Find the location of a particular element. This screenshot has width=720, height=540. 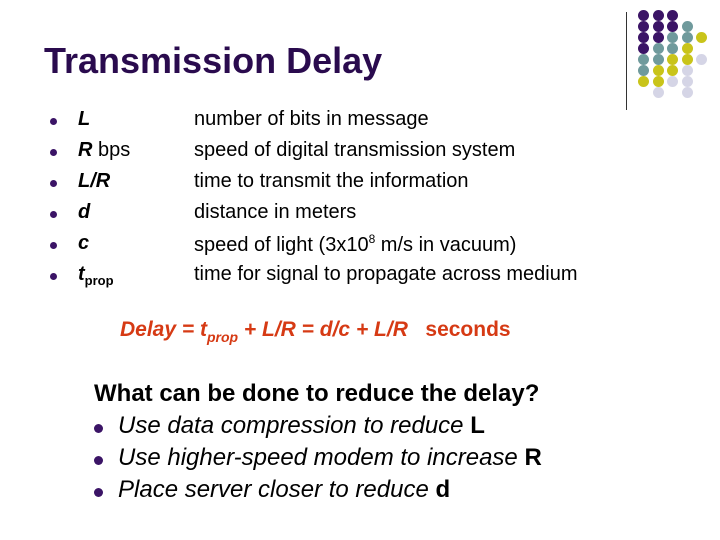

delay-formula: Delay = tprop + L/R = d/c + L/R seconds is located at coordinates (315, 331).